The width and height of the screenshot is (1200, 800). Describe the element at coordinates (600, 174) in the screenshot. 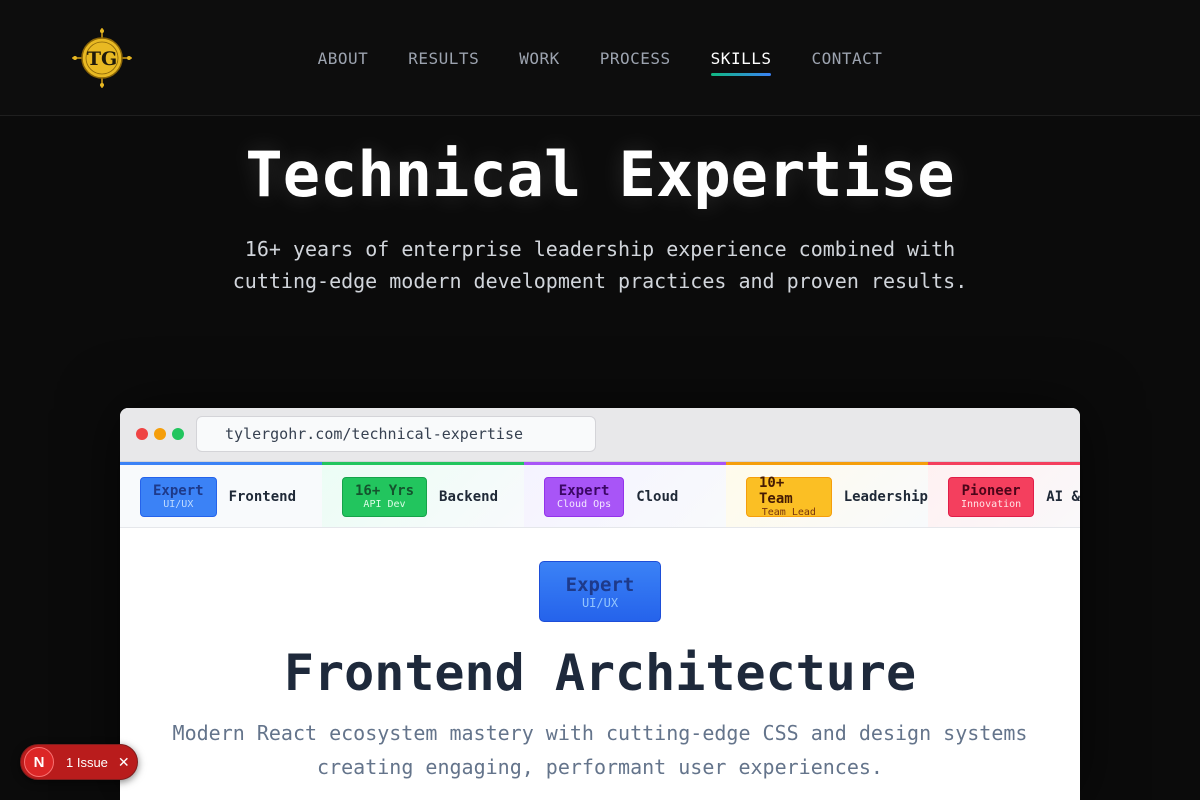

I see `page-title: Technical Expertise` at that location.